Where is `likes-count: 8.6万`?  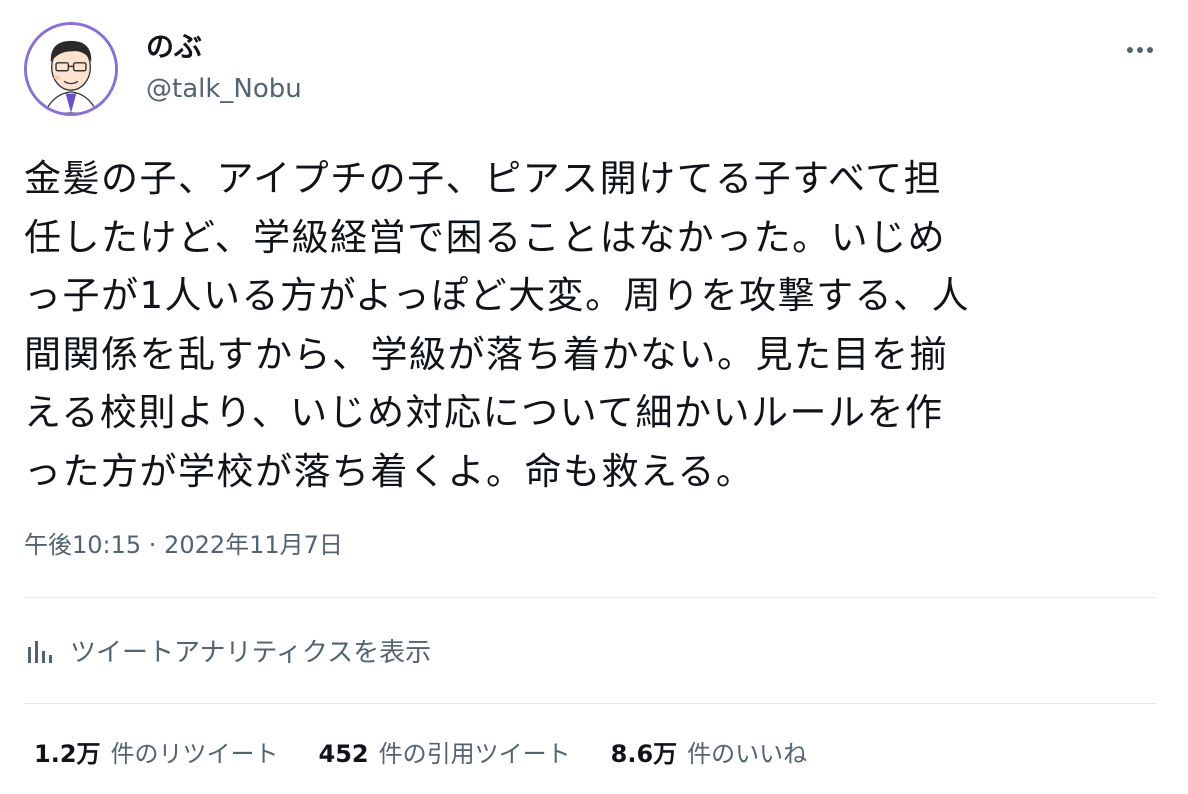
likes-count: 8.6万 is located at coordinates (644, 754).